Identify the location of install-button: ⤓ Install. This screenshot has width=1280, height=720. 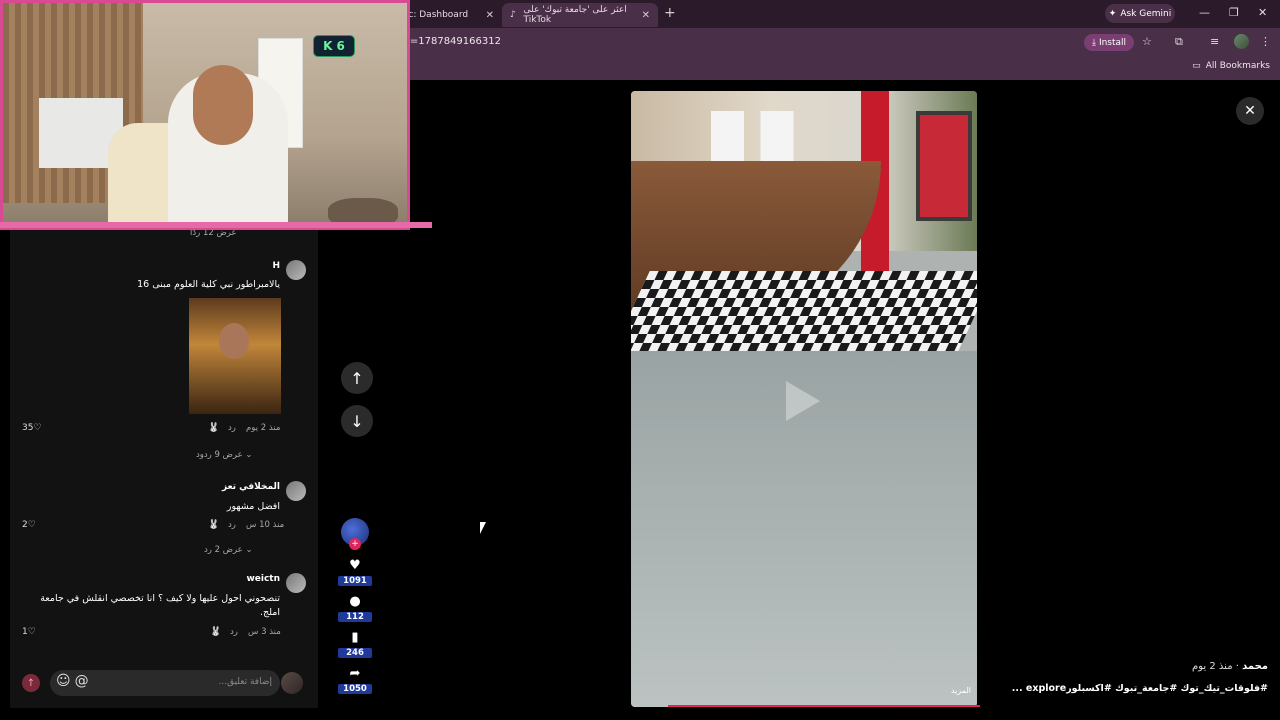
(1109, 42).